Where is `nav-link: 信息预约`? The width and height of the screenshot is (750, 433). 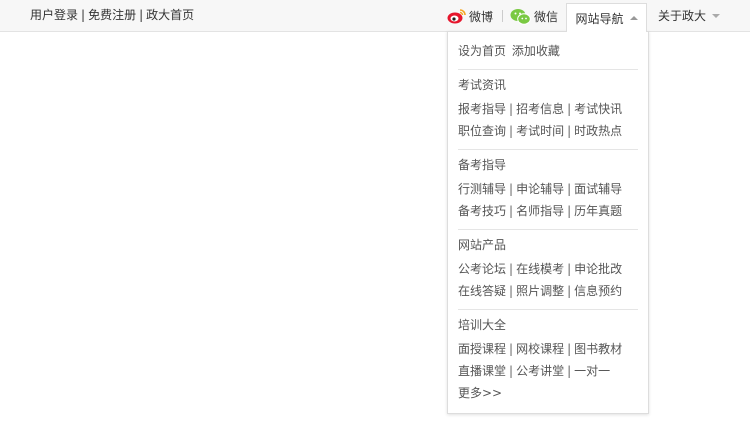 nav-link: 信息预约 is located at coordinates (598, 291).